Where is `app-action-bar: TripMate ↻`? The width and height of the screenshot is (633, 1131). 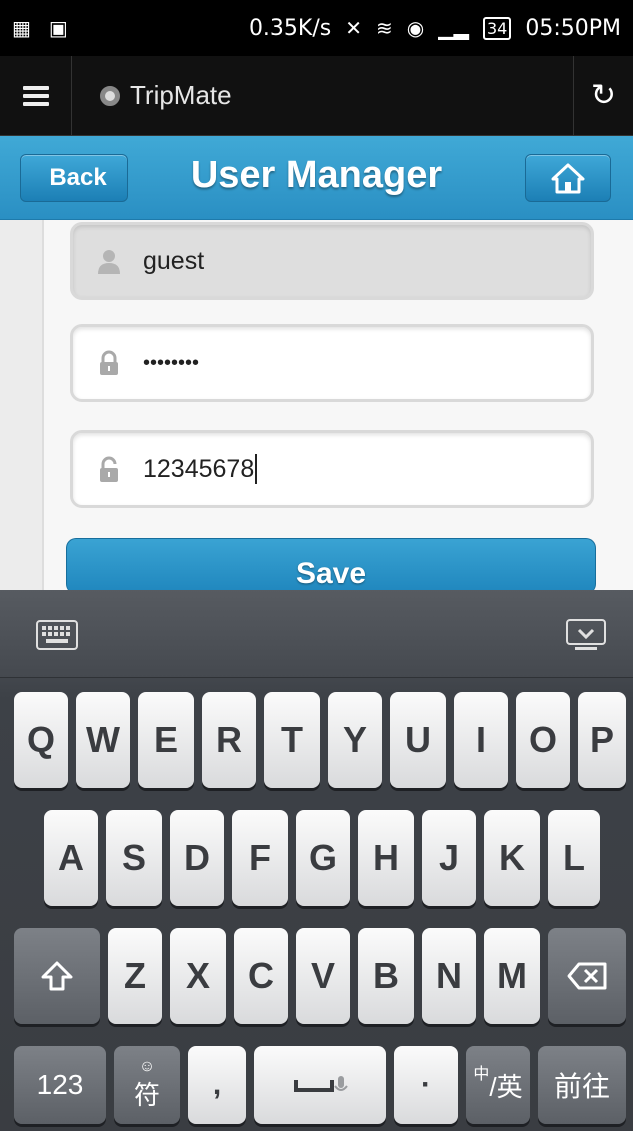 app-action-bar: TripMate ↻ is located at coordinates (316, 95).